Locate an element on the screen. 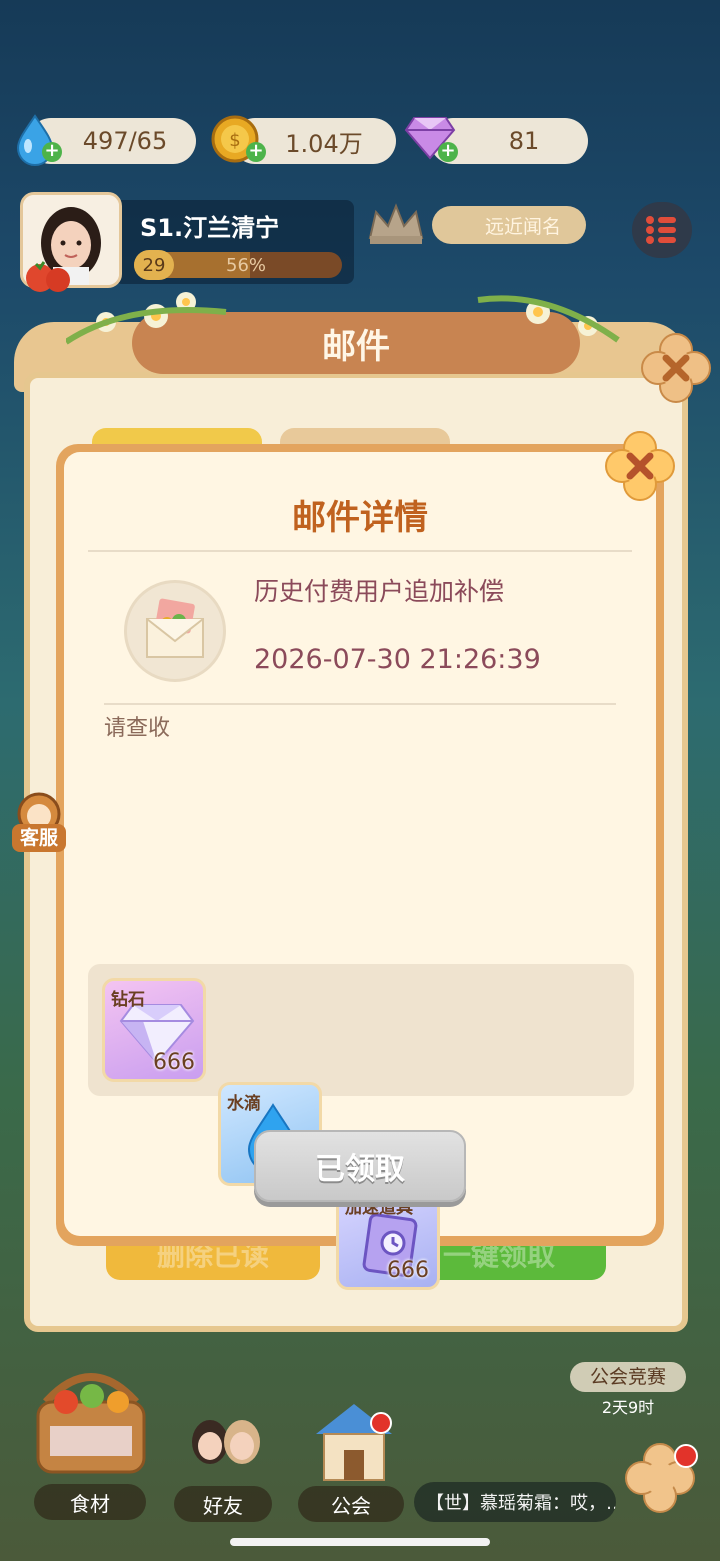  friends-icon is located at coordinates (226, 1451).